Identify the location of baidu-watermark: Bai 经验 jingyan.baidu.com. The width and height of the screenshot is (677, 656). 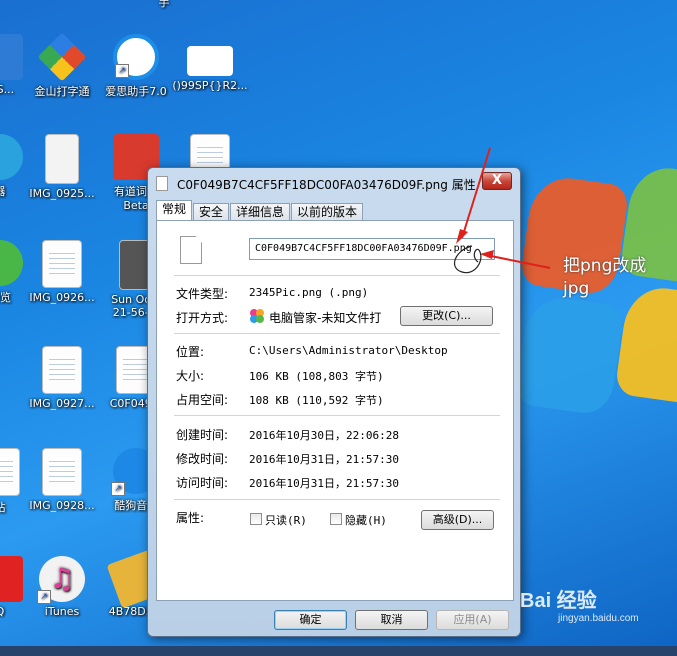
(579, 604).